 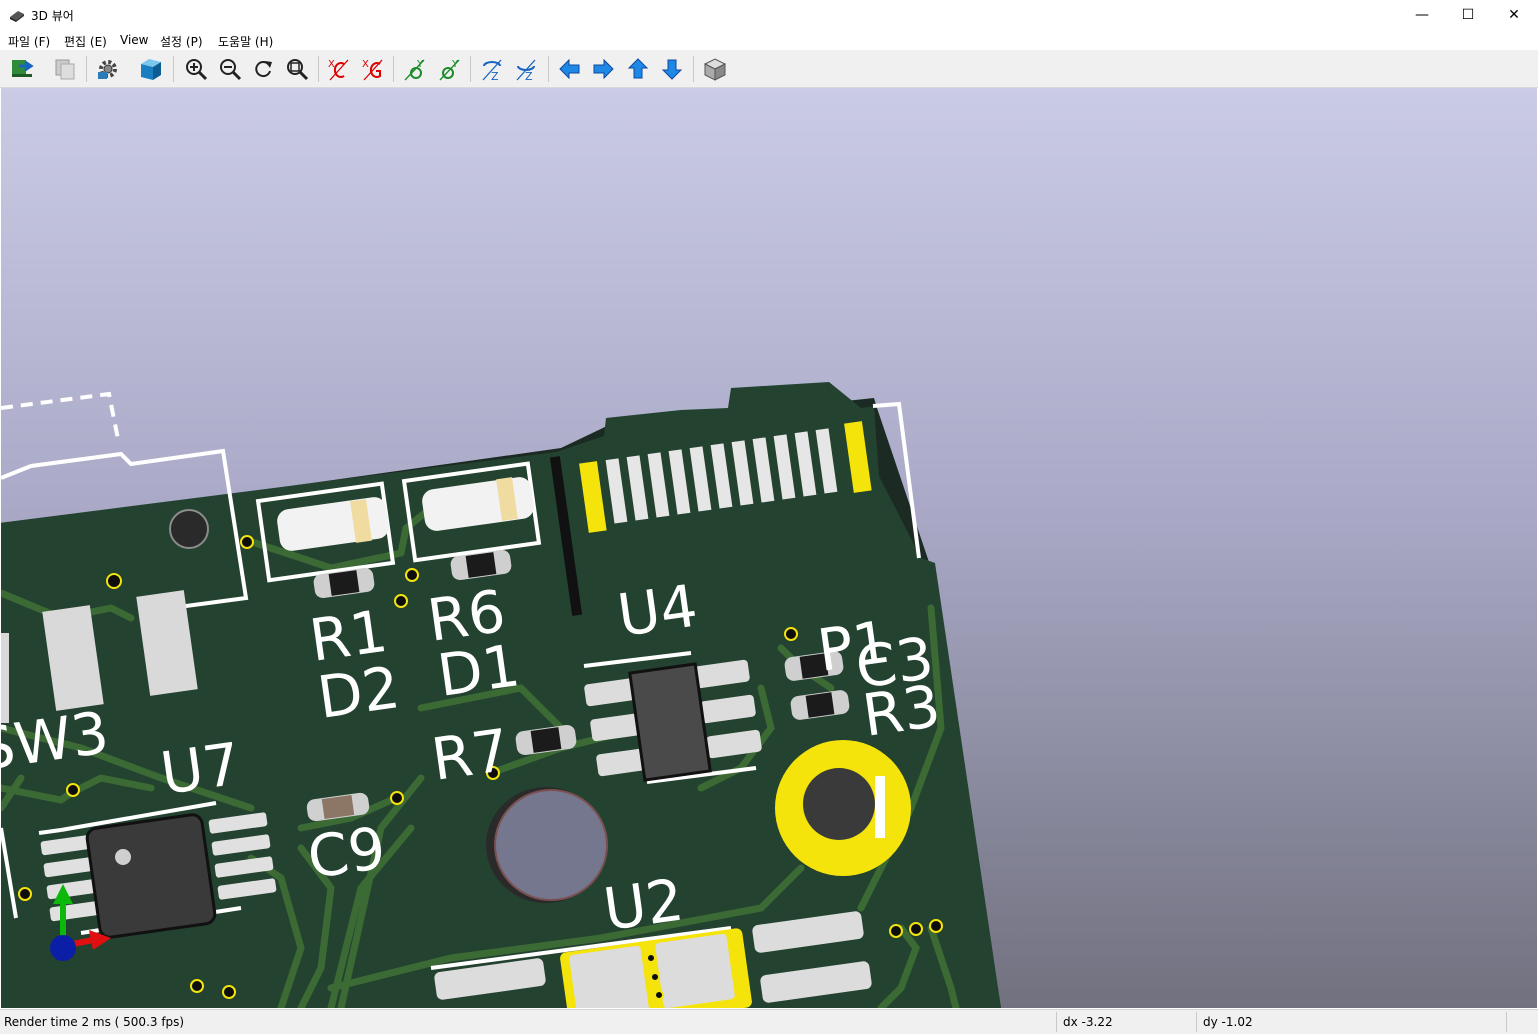 I want to click on menu-help: 도움말 (H), so click(x=245, y=41).